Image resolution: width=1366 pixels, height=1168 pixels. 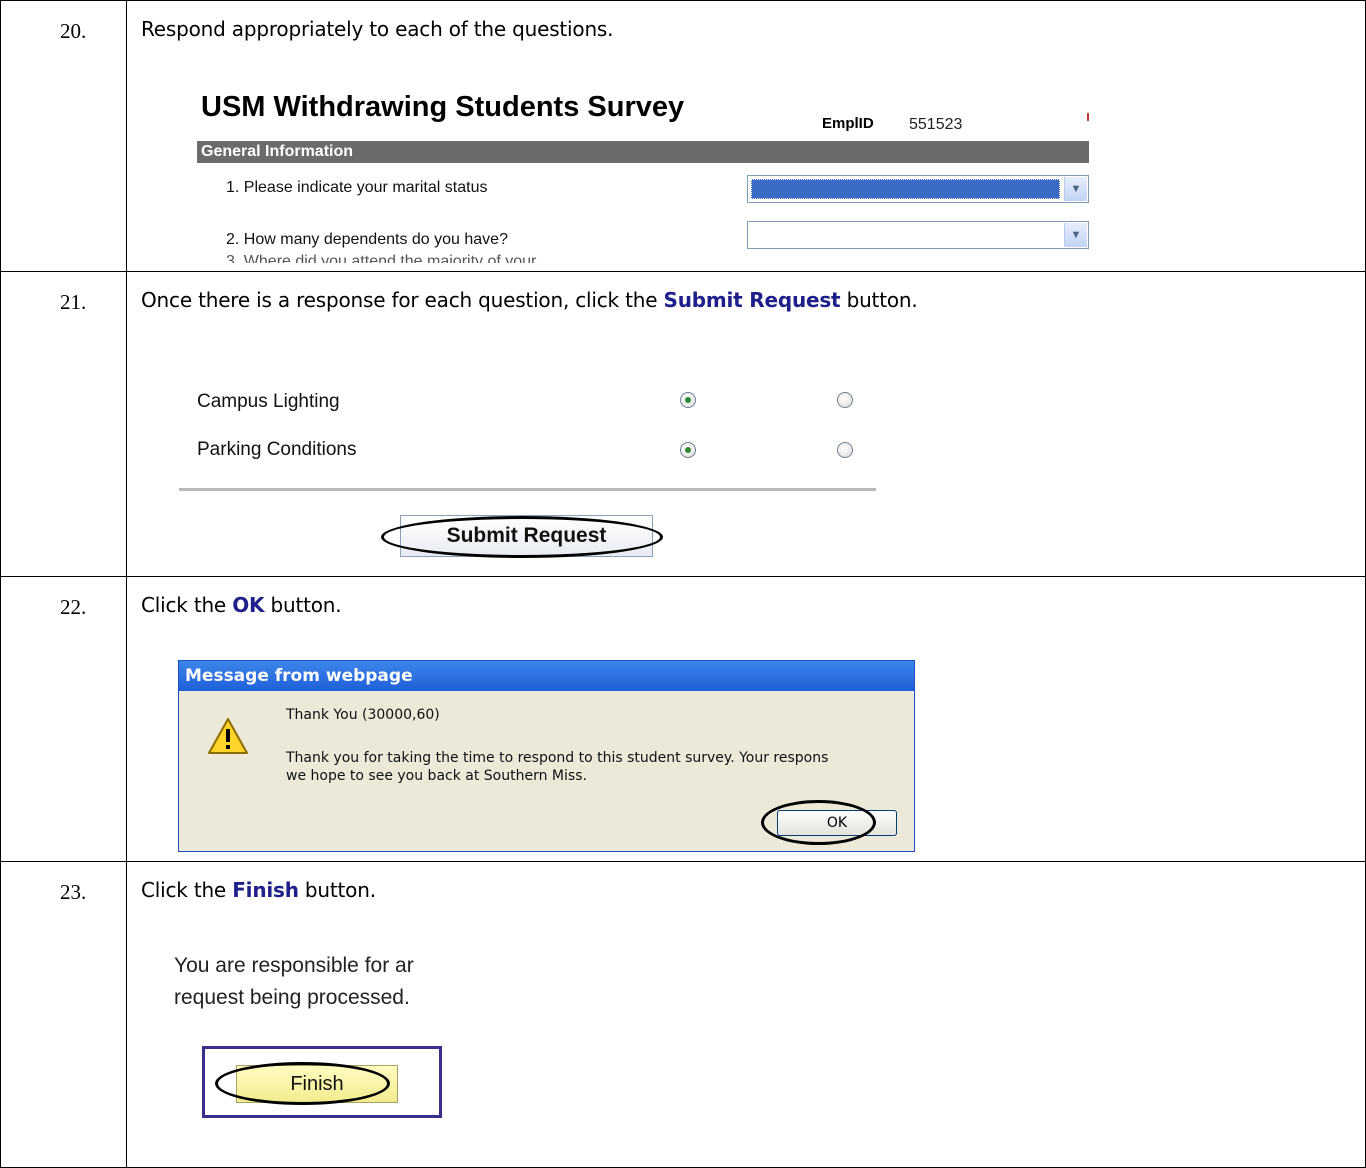 I want to click on step-number-cell: 20., so click(x=64, y=136).